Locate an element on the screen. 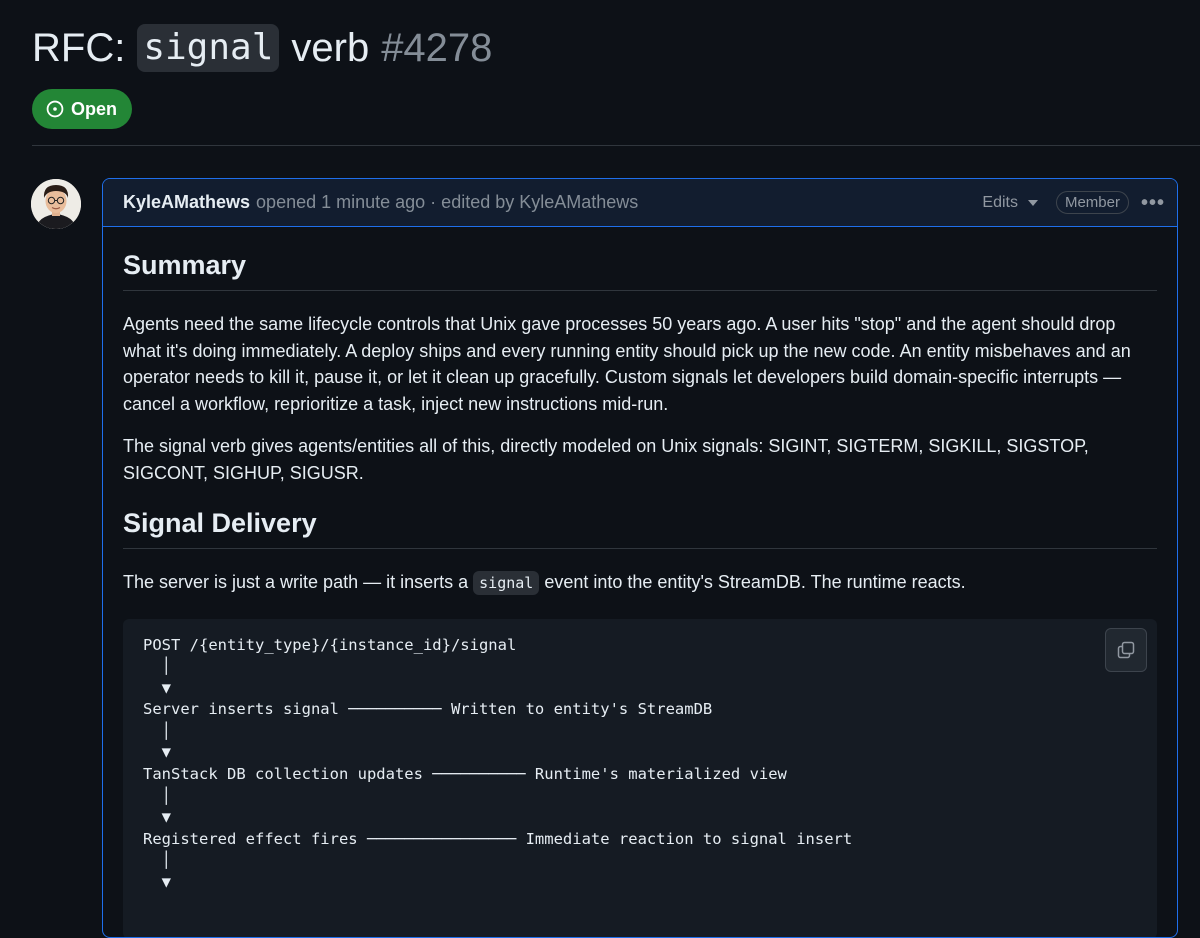 The width and height of the screenshot is (1200, 938). issue-title: RFC: signal verb #4278 is located at coordinates (262, 48).